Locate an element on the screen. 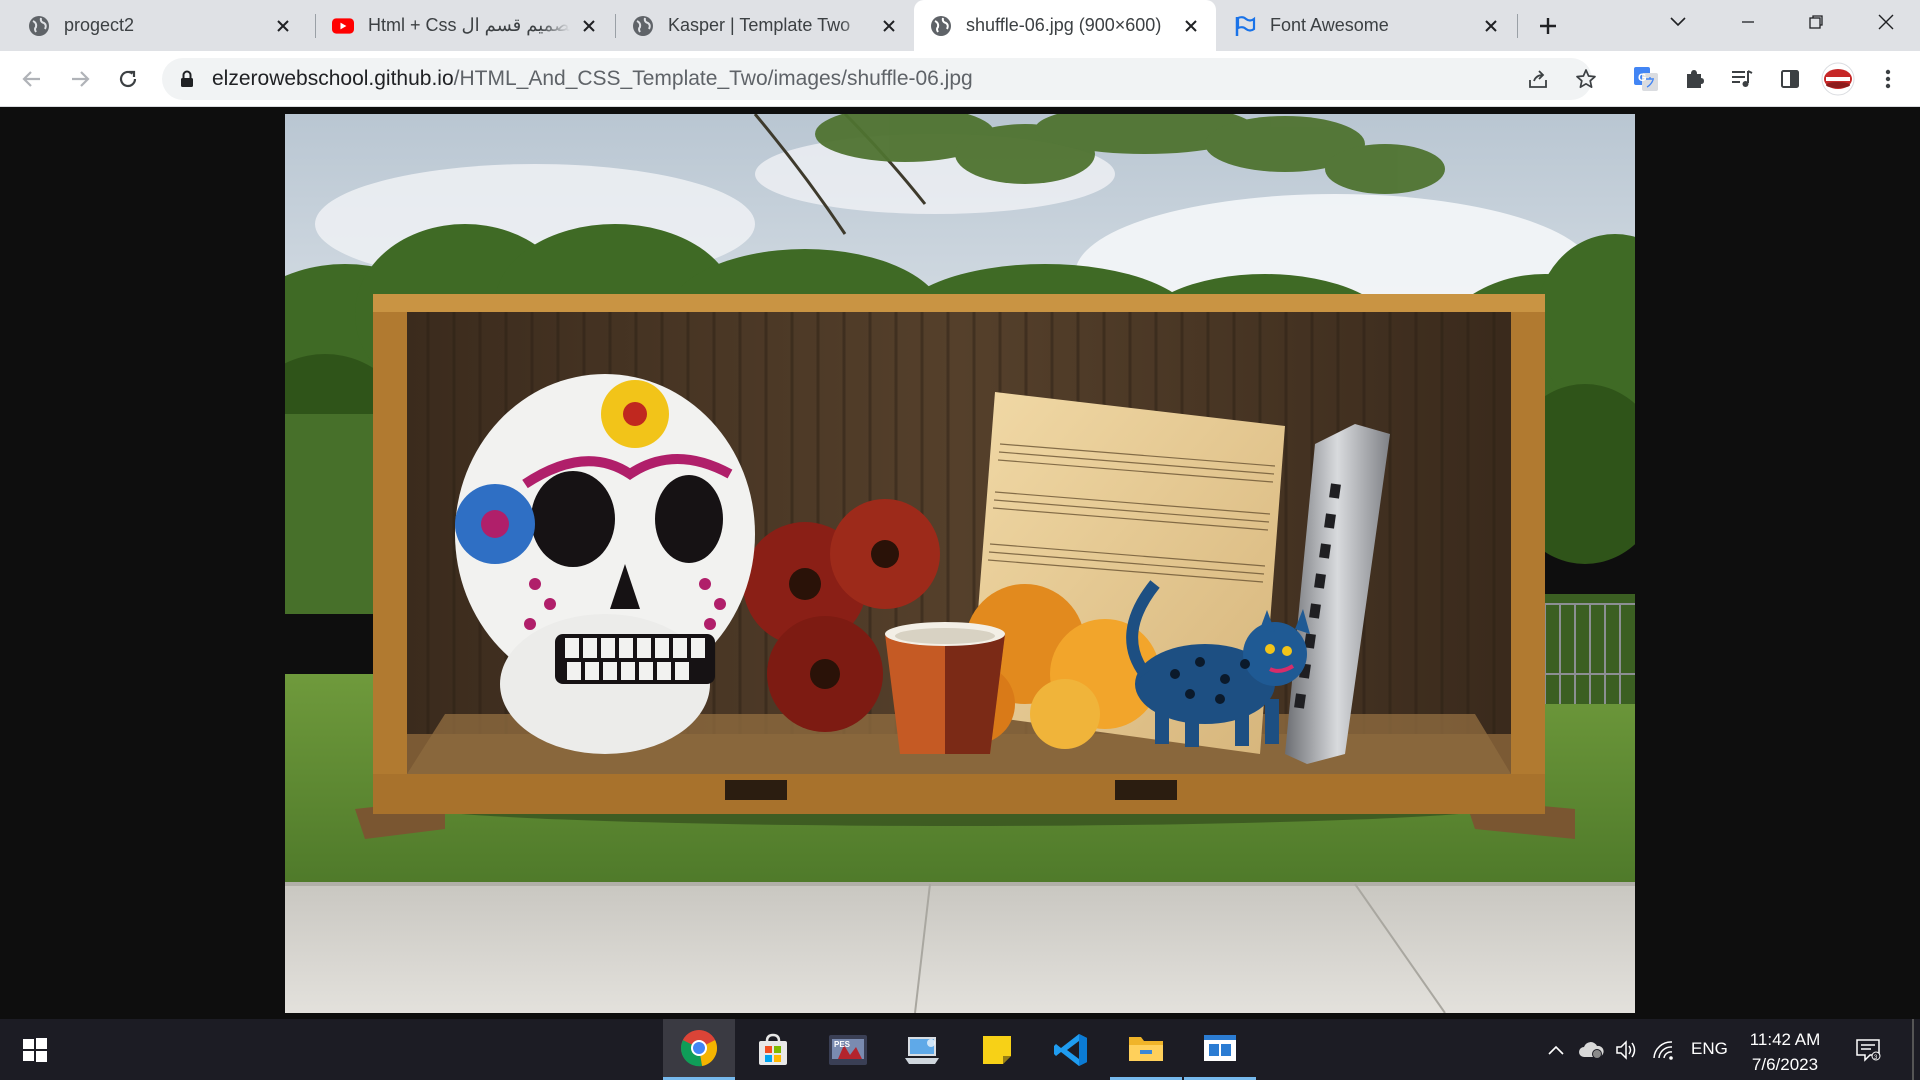 This screenshot has height=1080, width=1920. tab-shuffle-image: shuffle-06.jpg (900×600) is located at coordinates (1065, 25).